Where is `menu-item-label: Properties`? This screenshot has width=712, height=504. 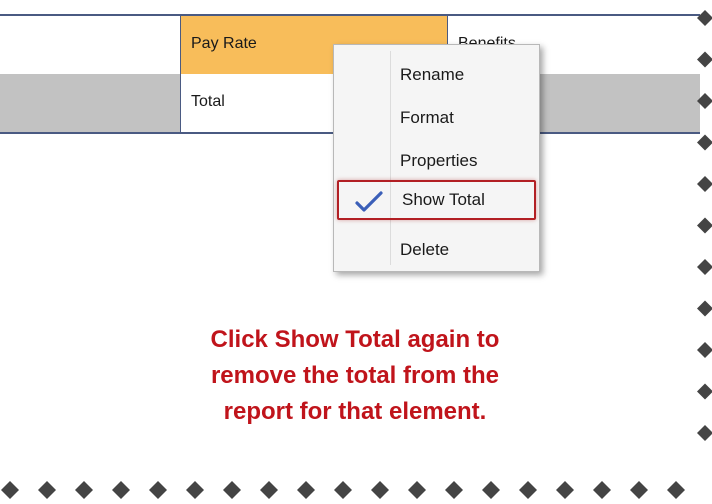
menu-item-label: Properties is located at coordinates (439, 160).